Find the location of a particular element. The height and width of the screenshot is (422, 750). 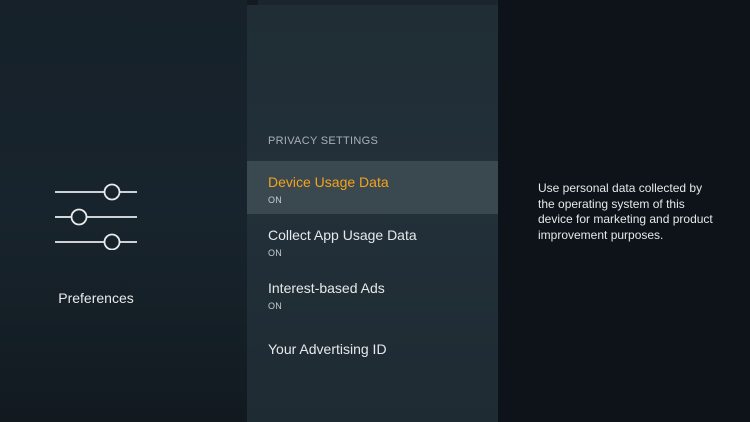

menu-item-your-advertising-id: Your Advertising ID is located at coordinates (372, 354).